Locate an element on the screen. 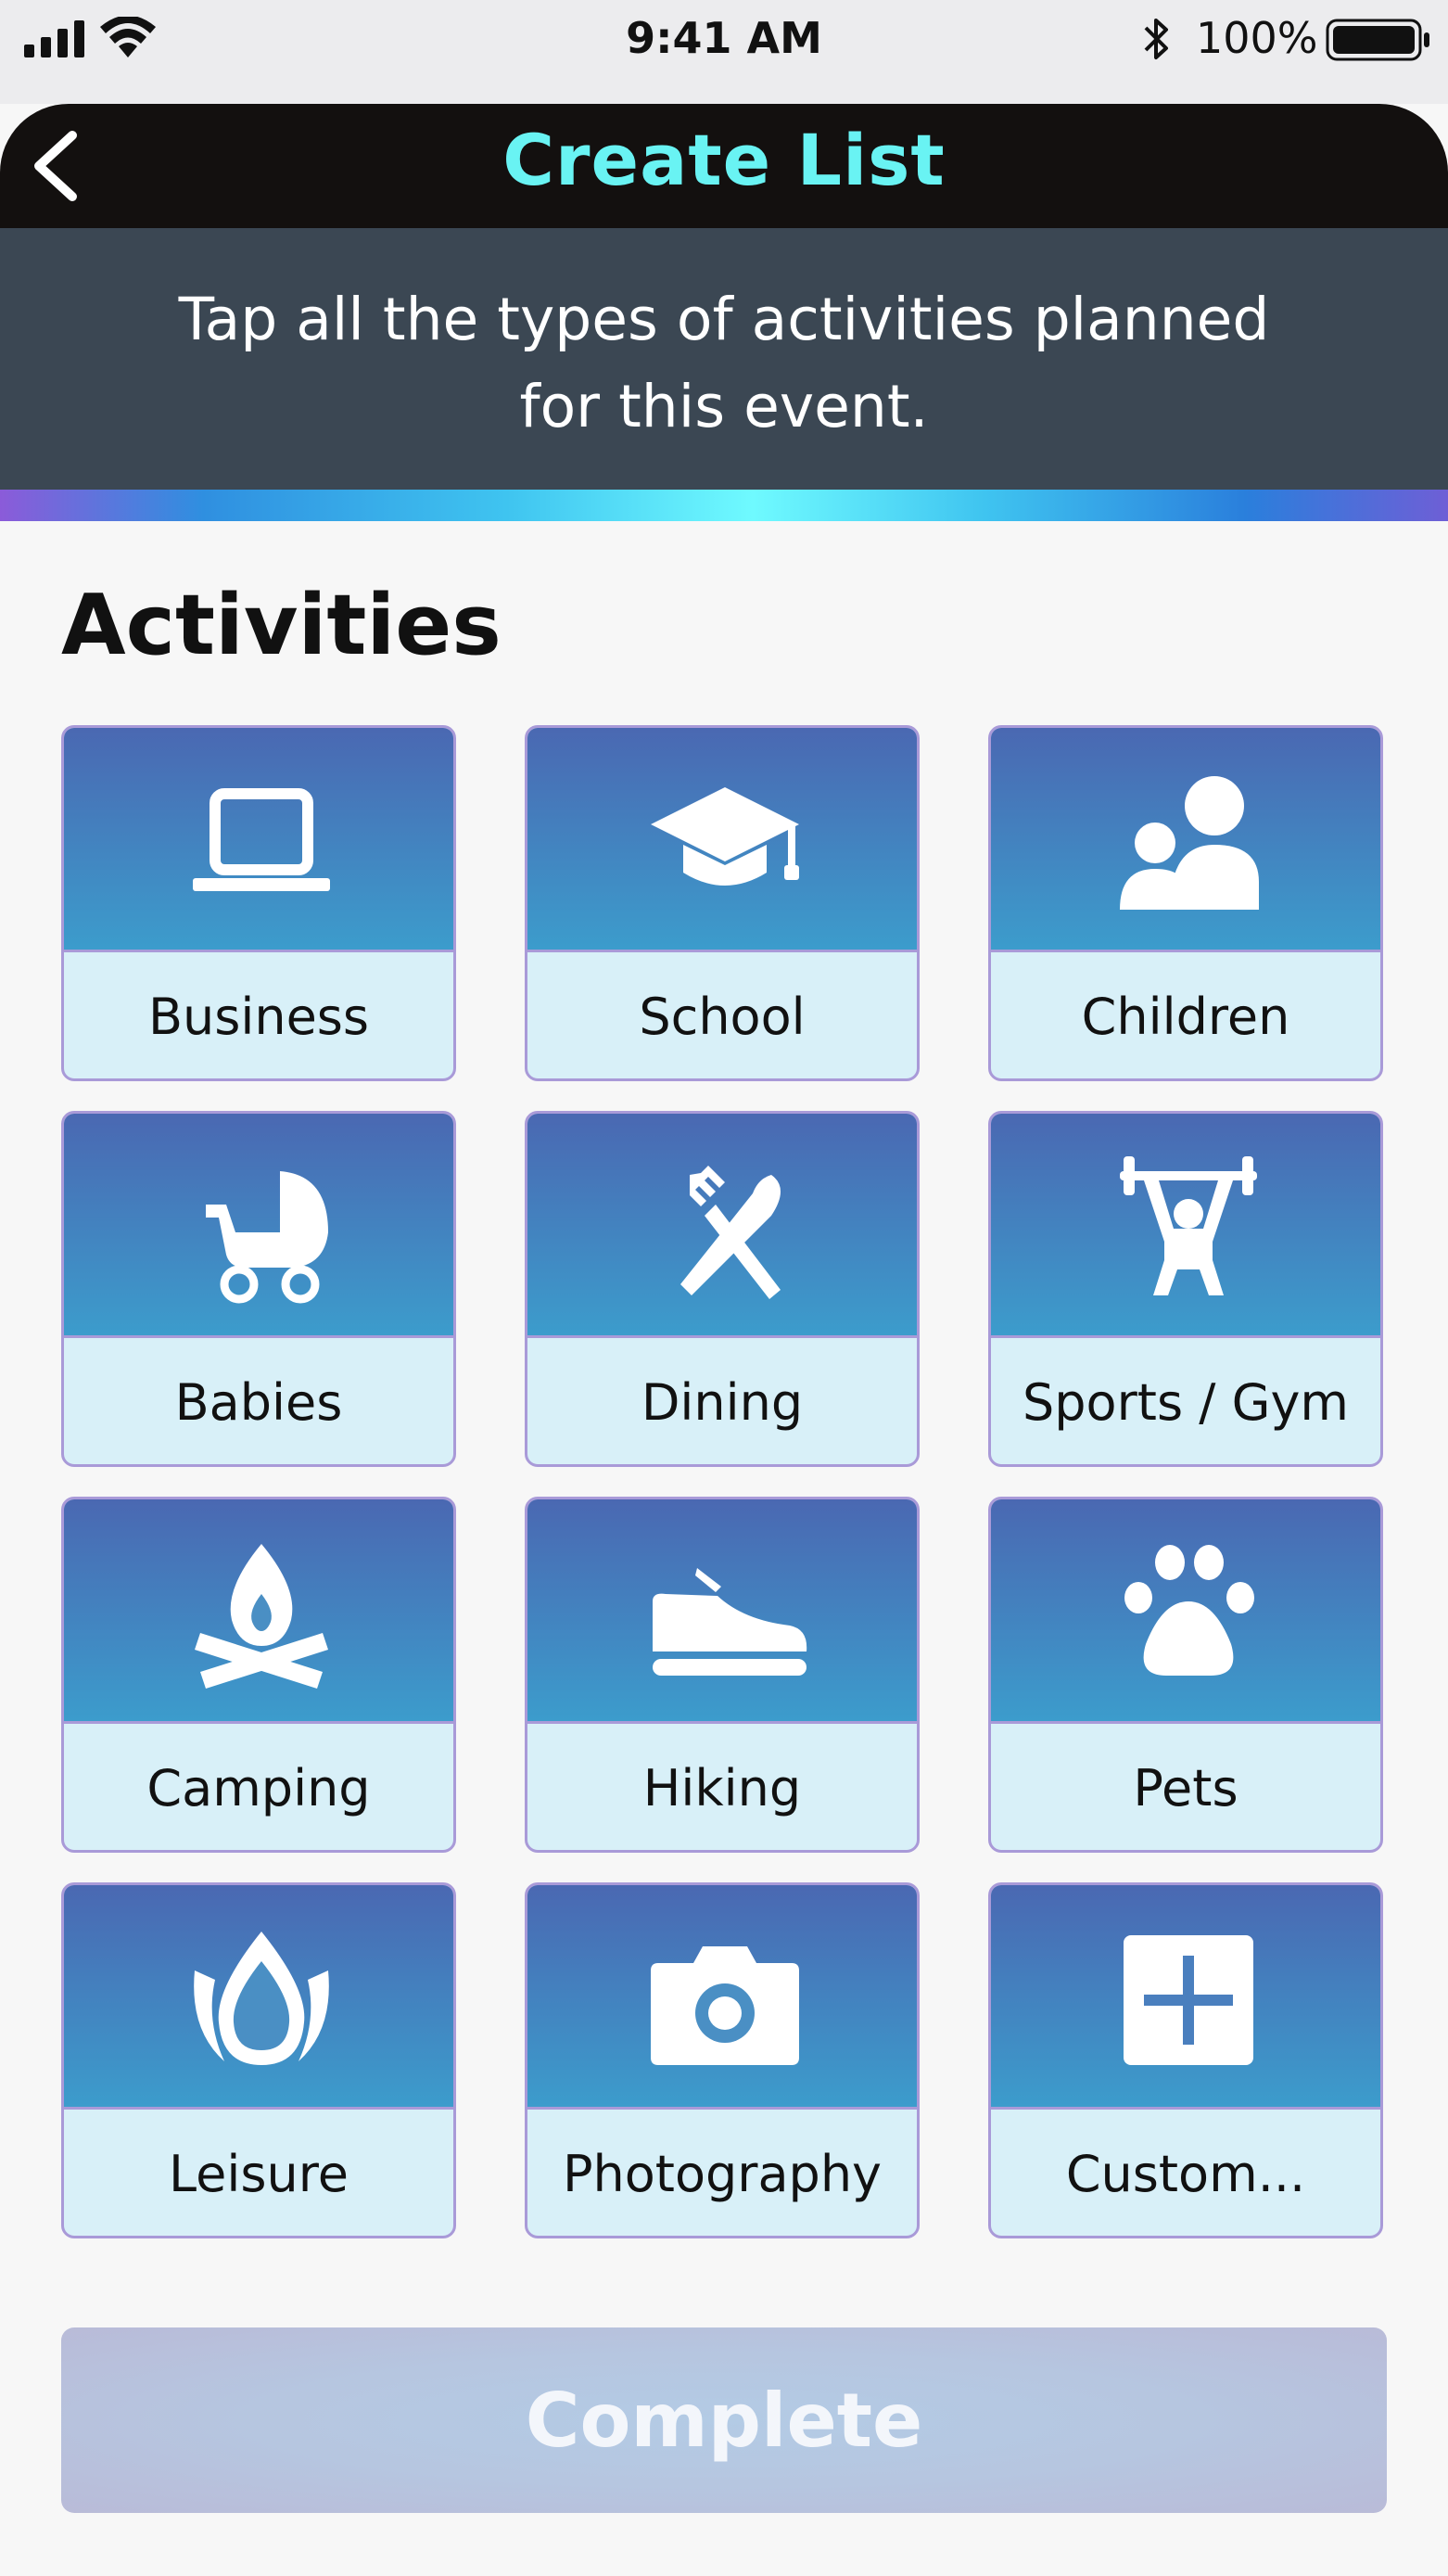  activity-label: Business is located at coordinates (259, 1017).